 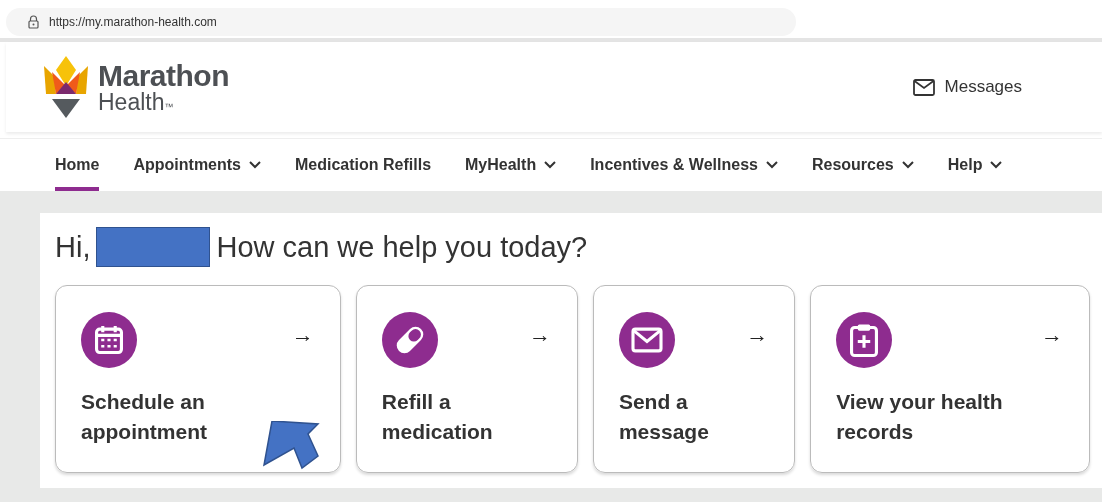 I want to click on logo-subtitle: Health, so click(x=131, y=101).